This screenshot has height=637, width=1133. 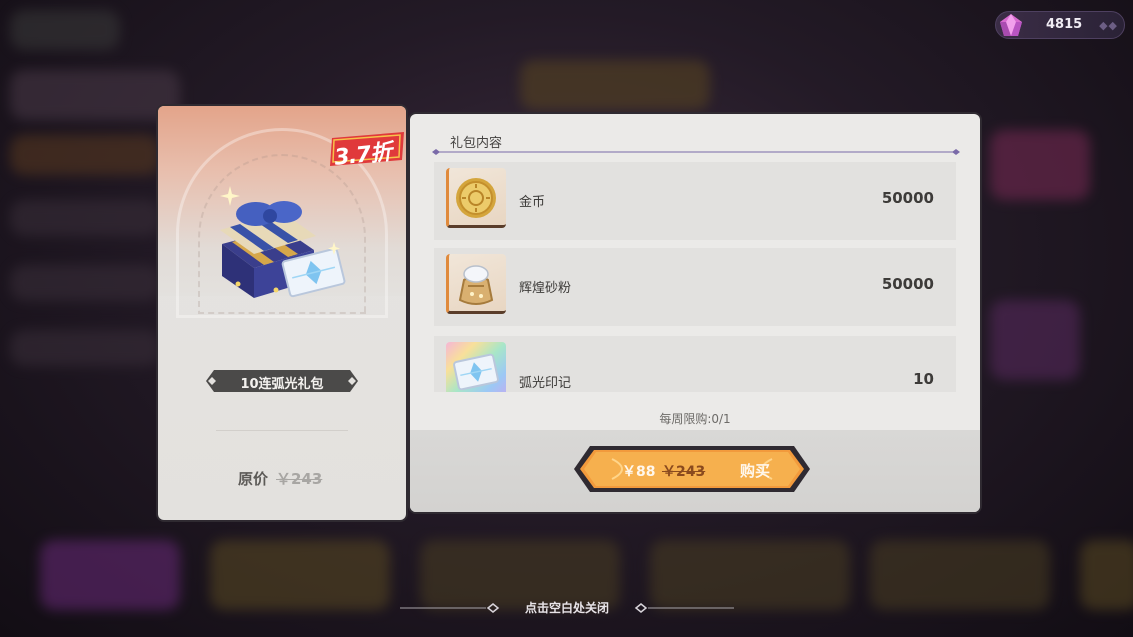 What do you see at coordinates (282, 430) in the screenshot?
I see `divider` at bounding box center [282, 430].